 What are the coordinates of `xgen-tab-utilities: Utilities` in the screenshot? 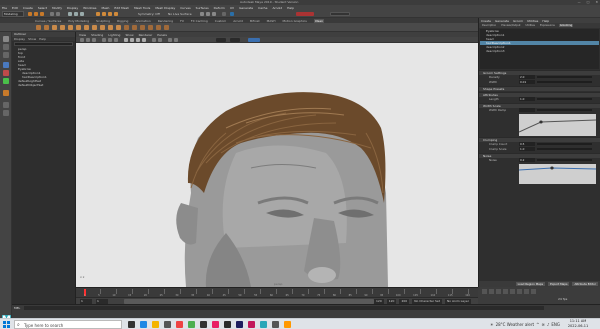 It's located at (530, 25).